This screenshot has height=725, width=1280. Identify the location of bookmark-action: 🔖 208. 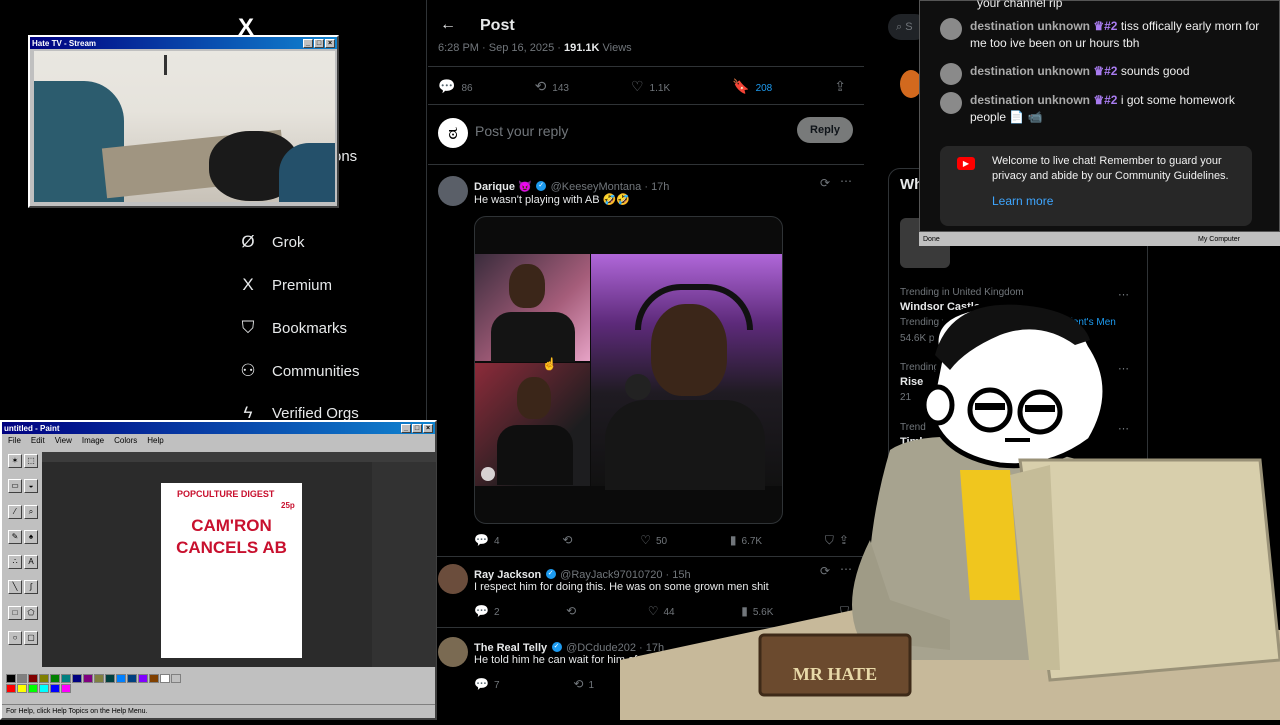
(752, 87).